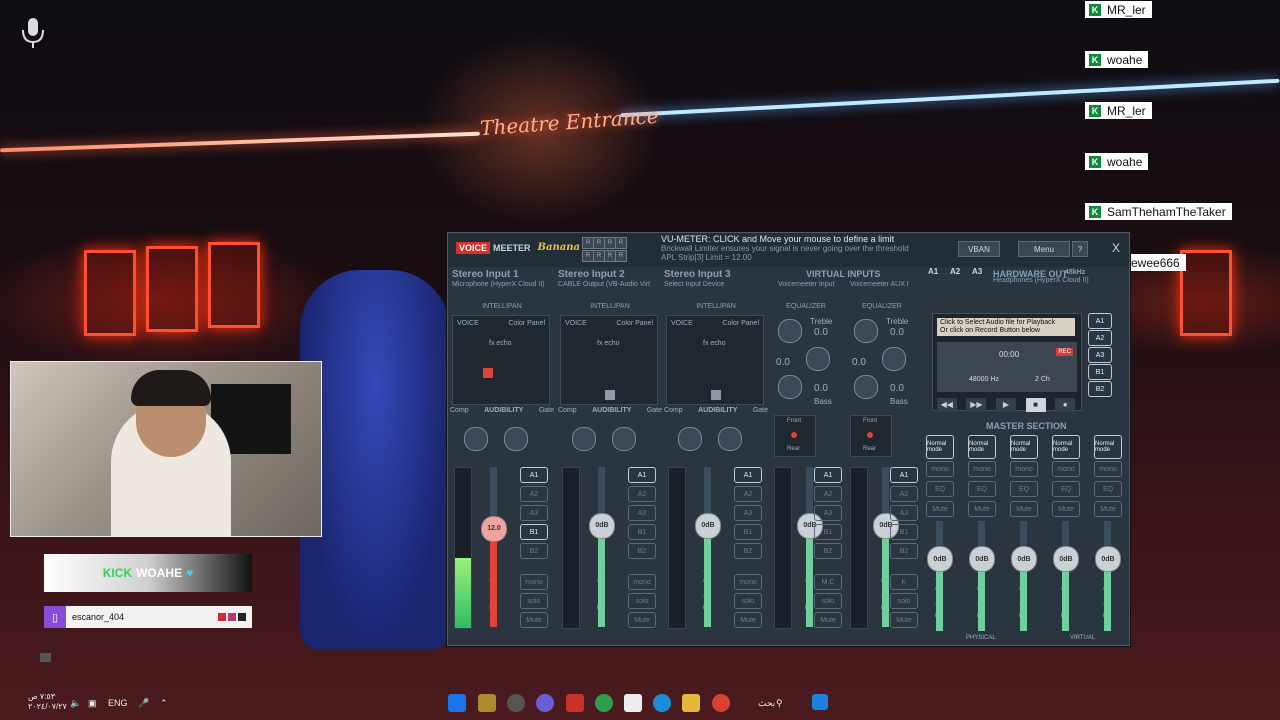 Image resolution: width=1280 pixels, height=720 pixels. Describe the element at coordinates (1005, 405) in the screenshot. I see `play-icon: ▶` at that location.